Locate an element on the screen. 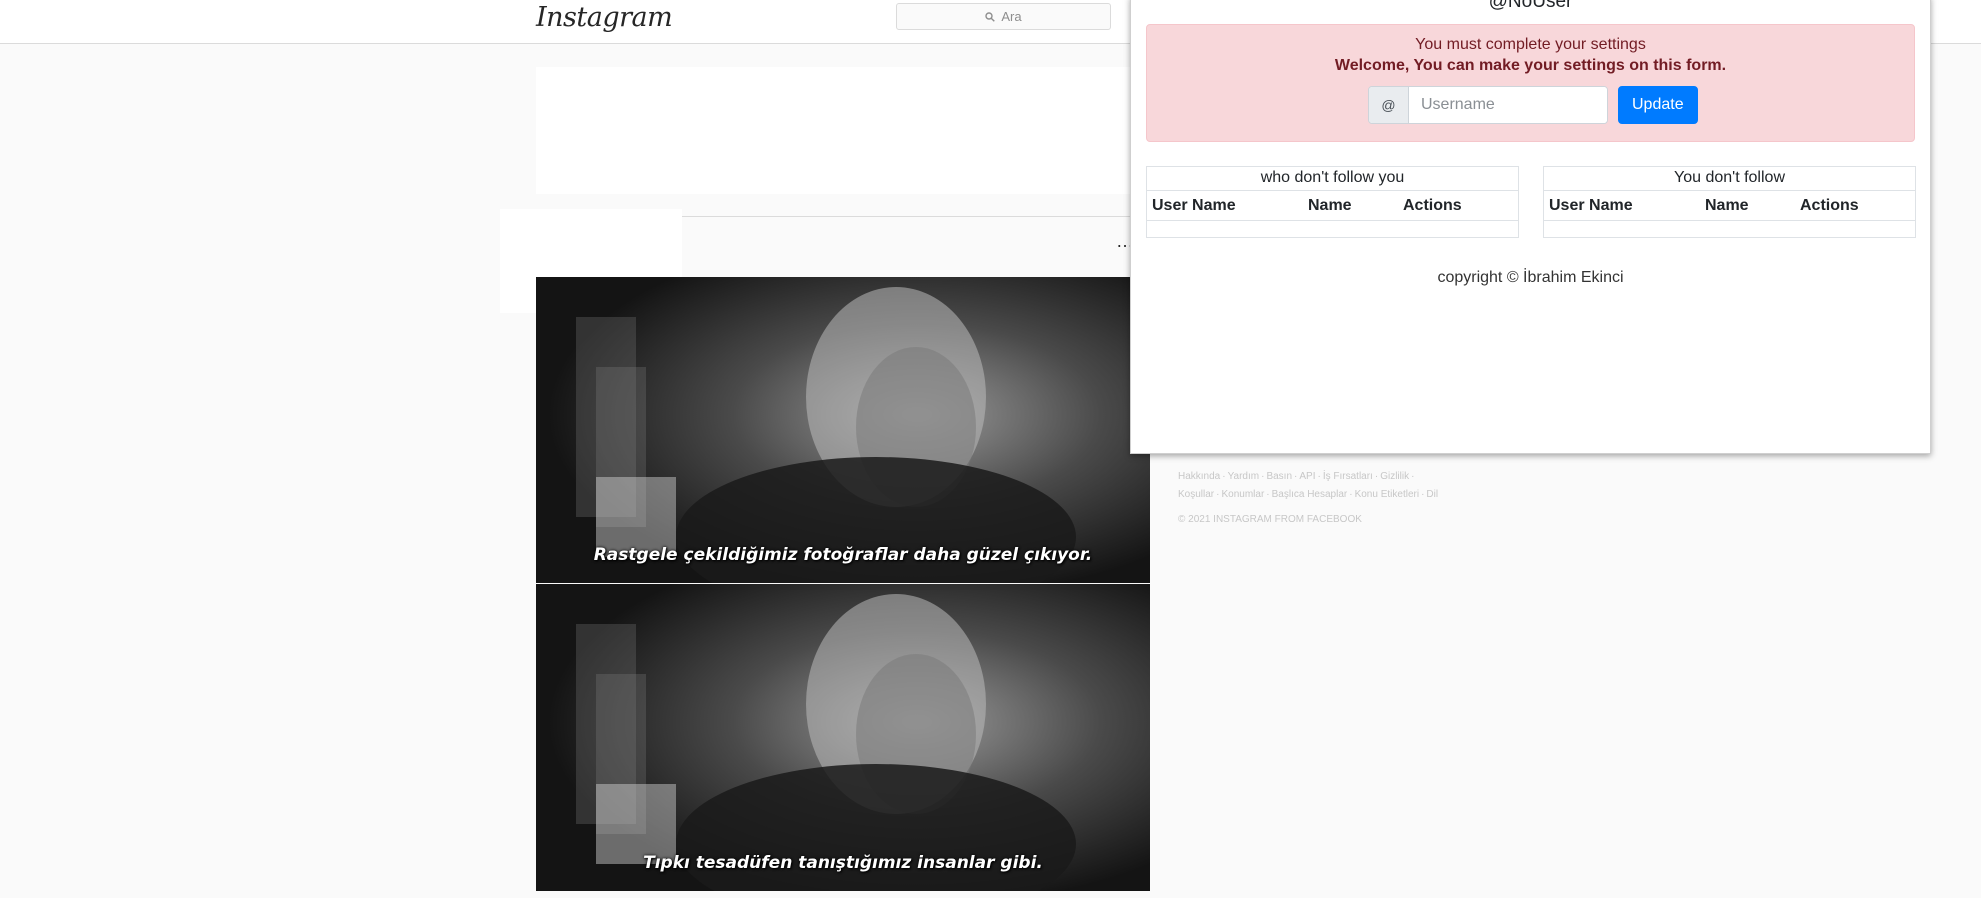 The width and height of the screenshot is (1981, 898). search-box: Ara is located at coordinates (1003, 16).